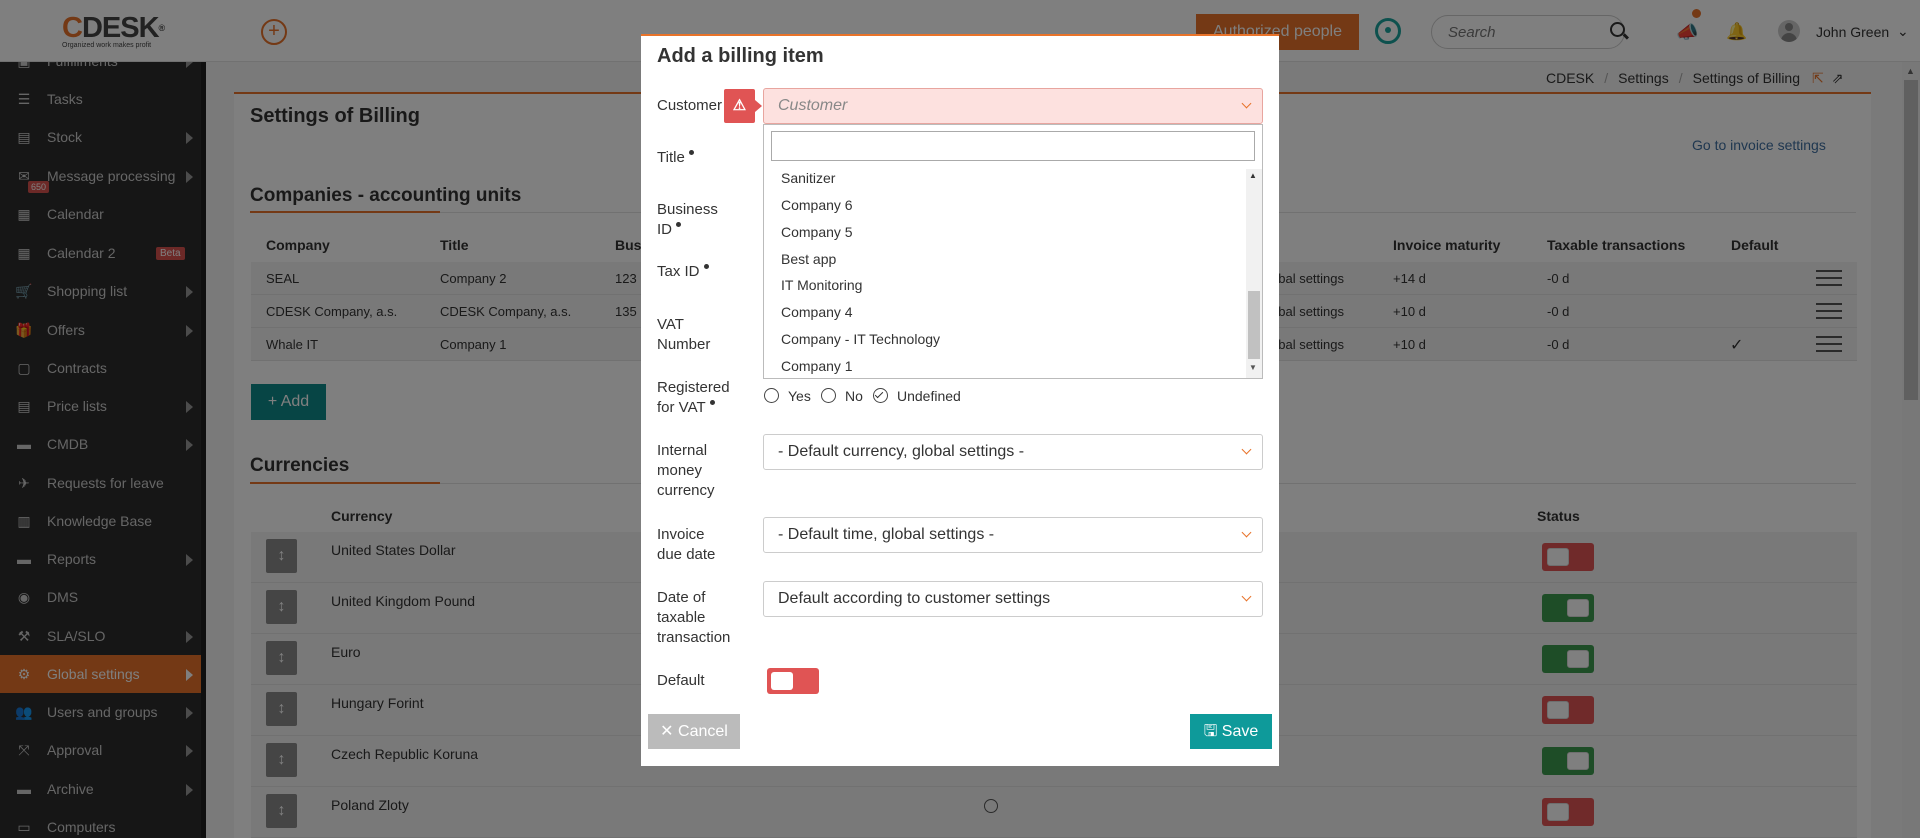 The image size is (1920, 838). What do you see at coordinates (901, 451) in the screenshot?
I see `select-value: - Default currency, global settings -` at bounding box center [901, 451].